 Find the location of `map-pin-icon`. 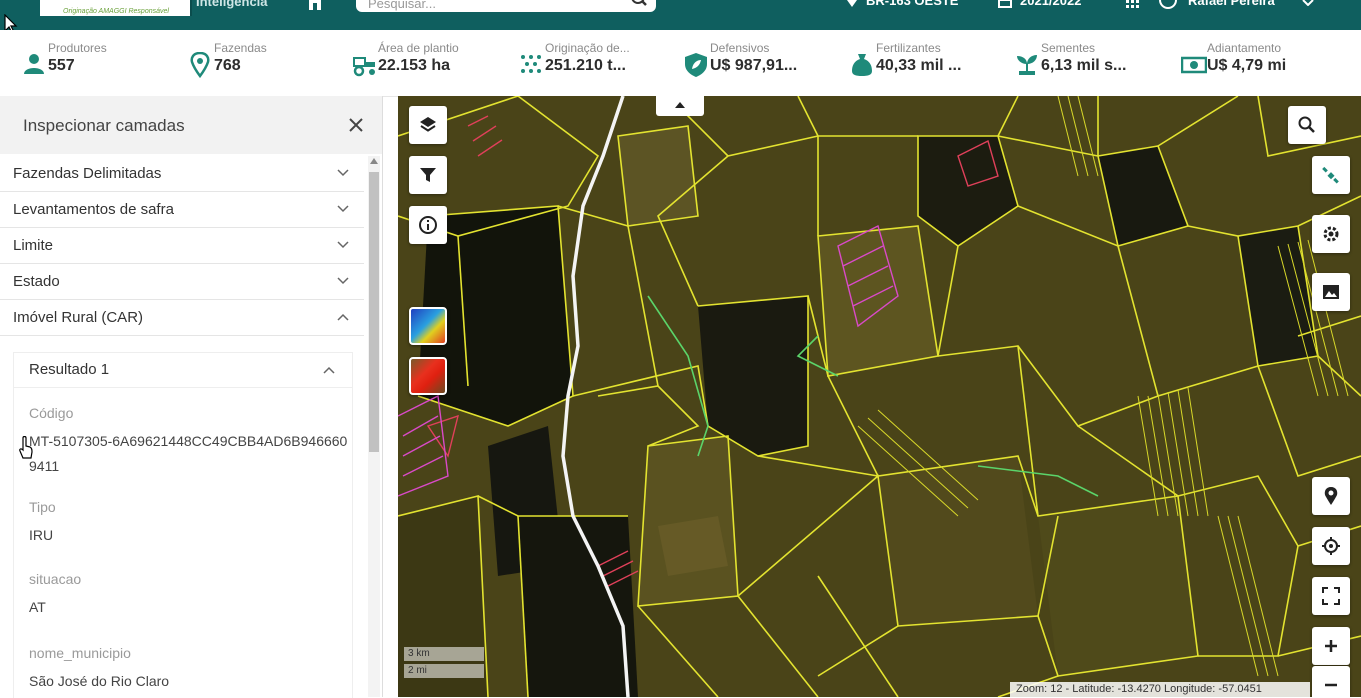

map-pin-icon is located at coordinates (200, 65).